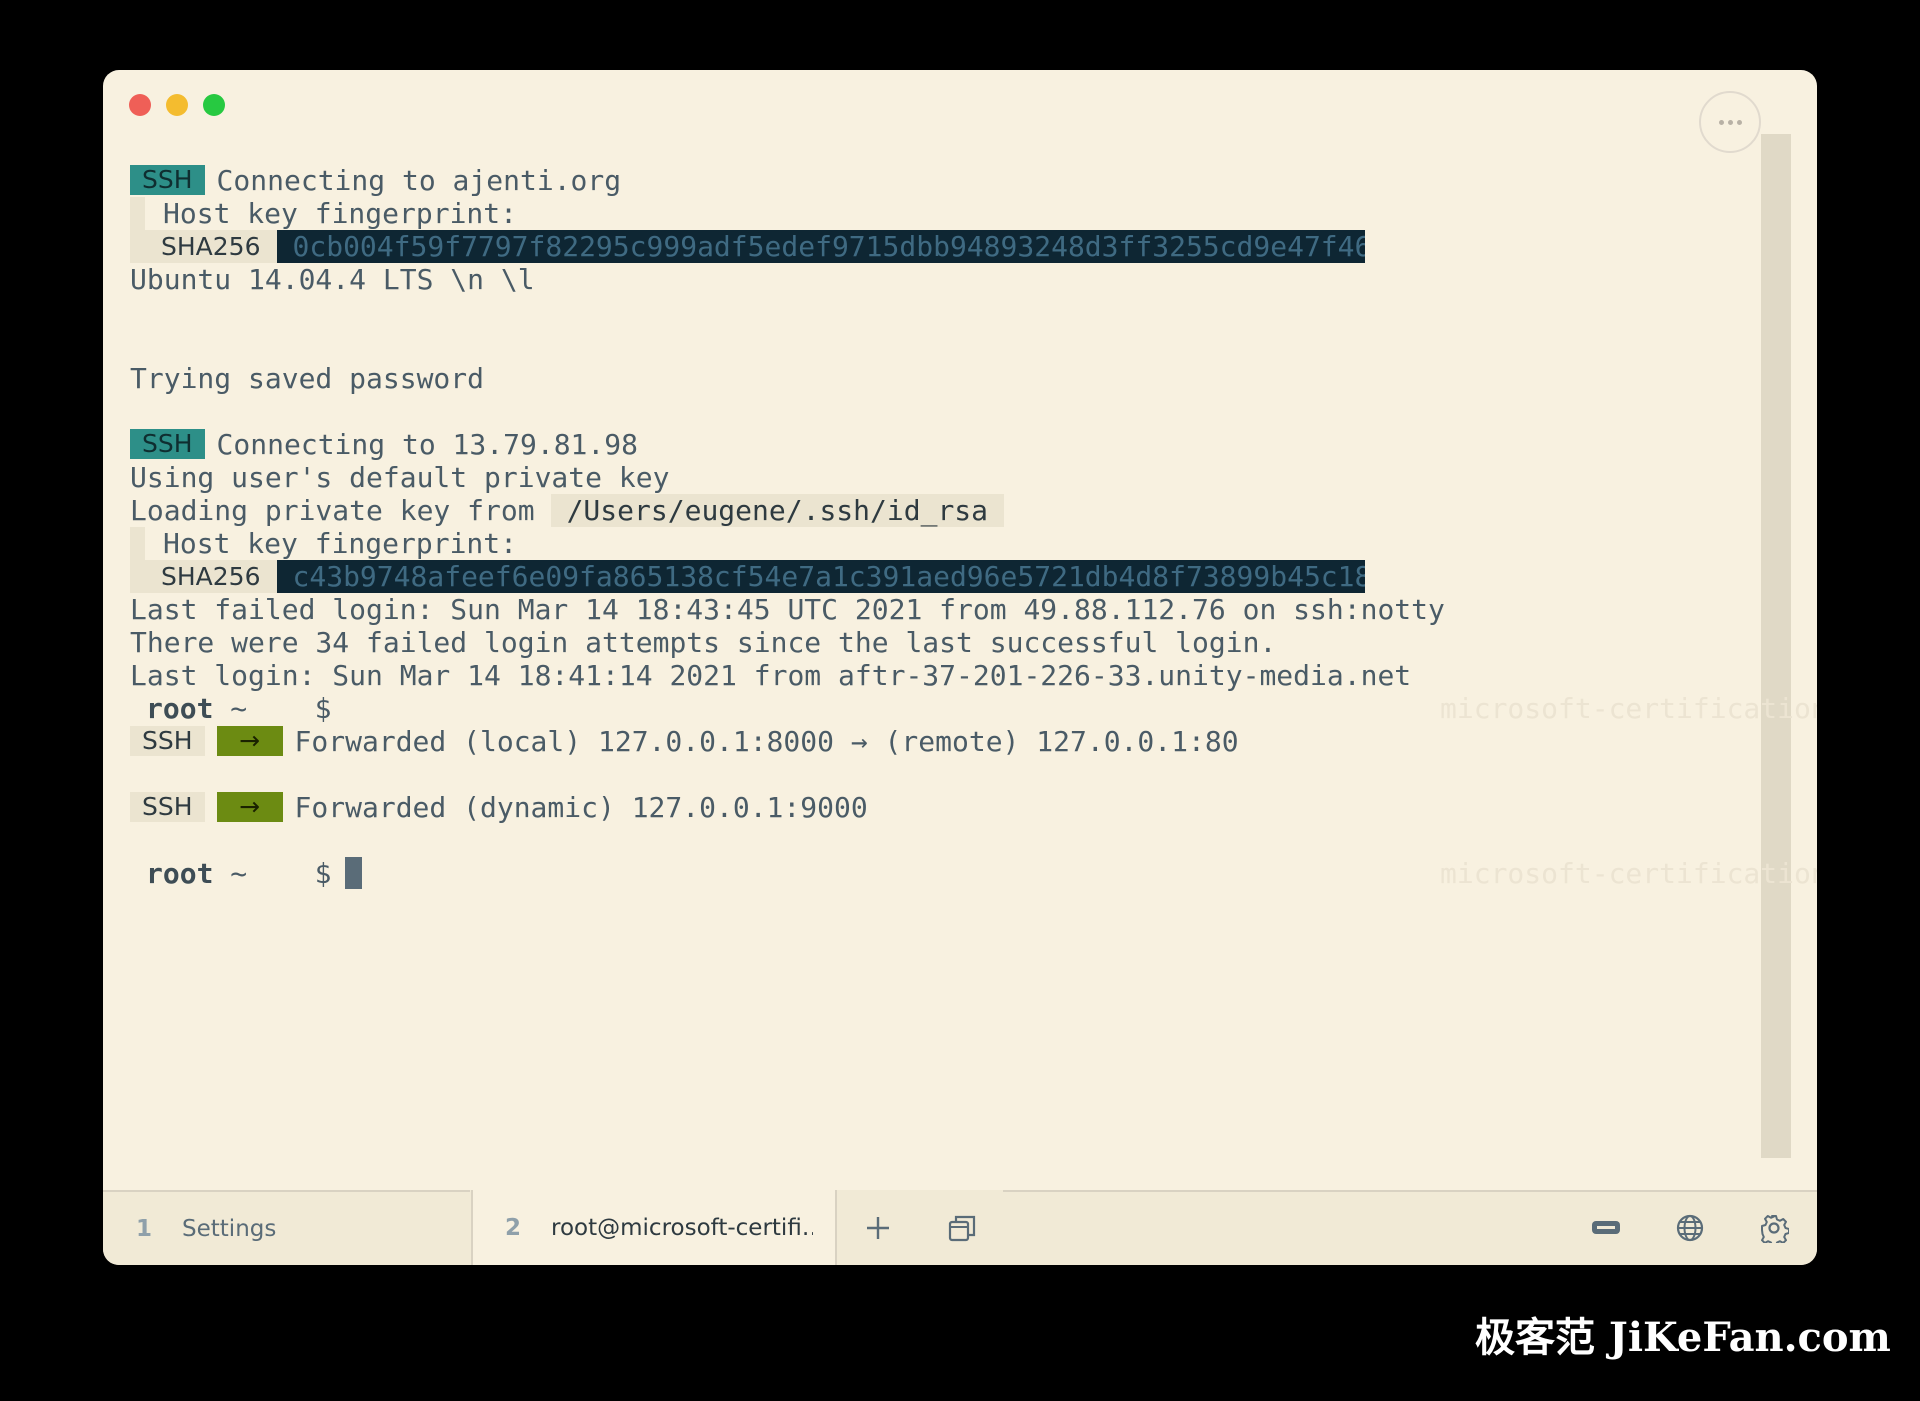 The image size is (1920, 1401). I want to click on terminal-line: Using user's default private key, so click(400, 477).